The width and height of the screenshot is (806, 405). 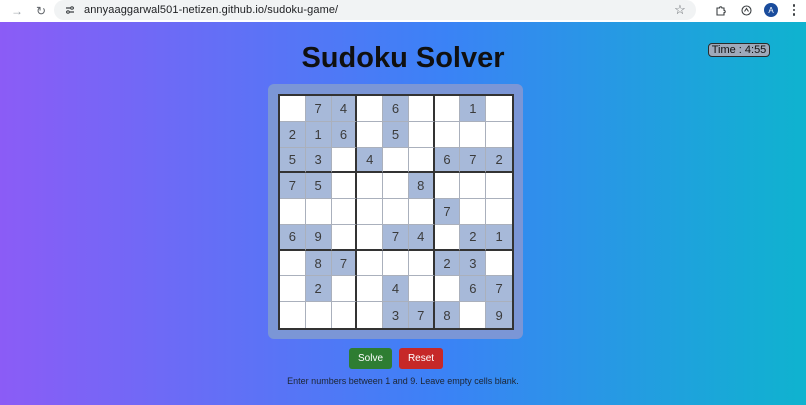 I want to click on sudoku-cell-r7-c2: 8, so click(x=318, y=263).